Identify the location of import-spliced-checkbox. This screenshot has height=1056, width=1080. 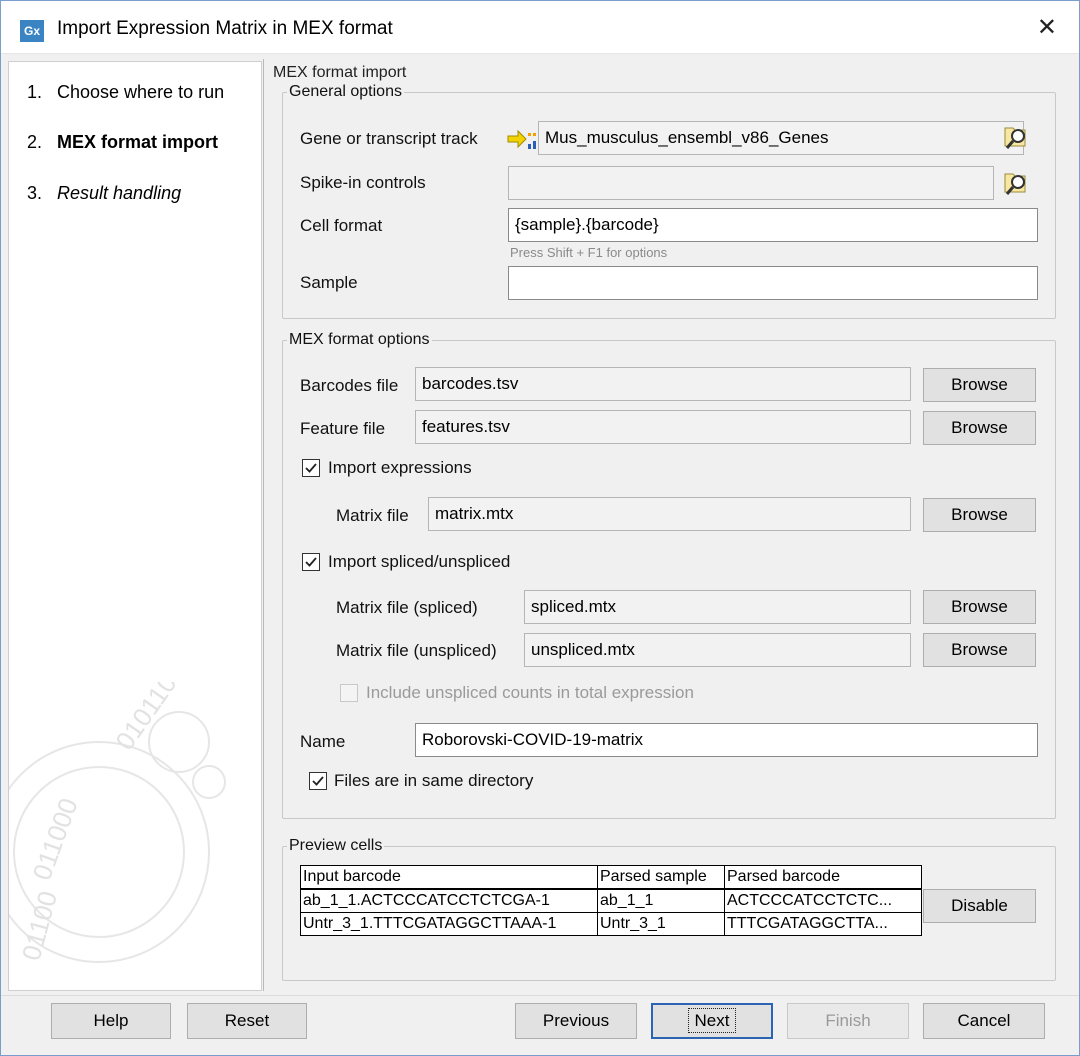
(311, 562).